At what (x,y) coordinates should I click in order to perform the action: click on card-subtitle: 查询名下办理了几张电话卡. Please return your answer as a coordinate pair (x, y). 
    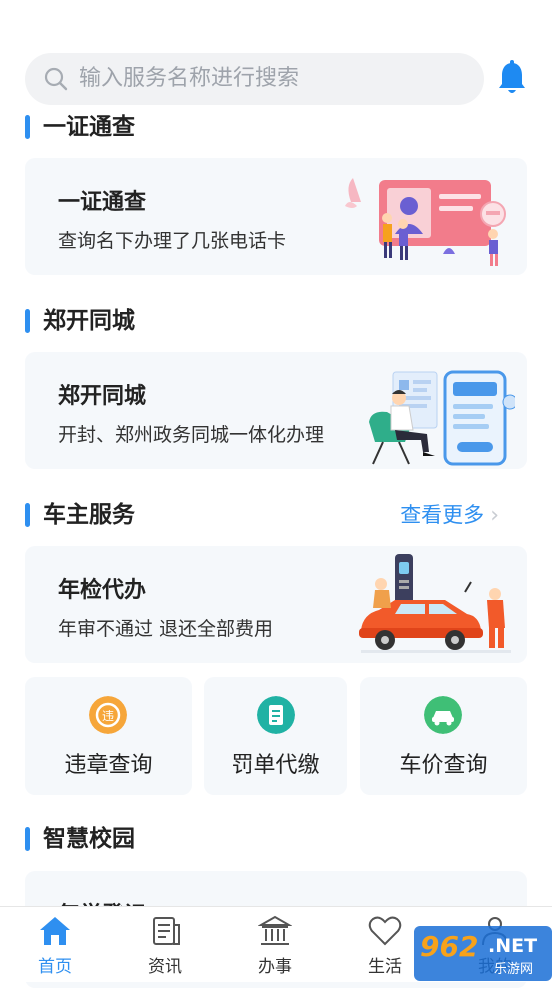
    Looking at the image, I should click on (172, 241).